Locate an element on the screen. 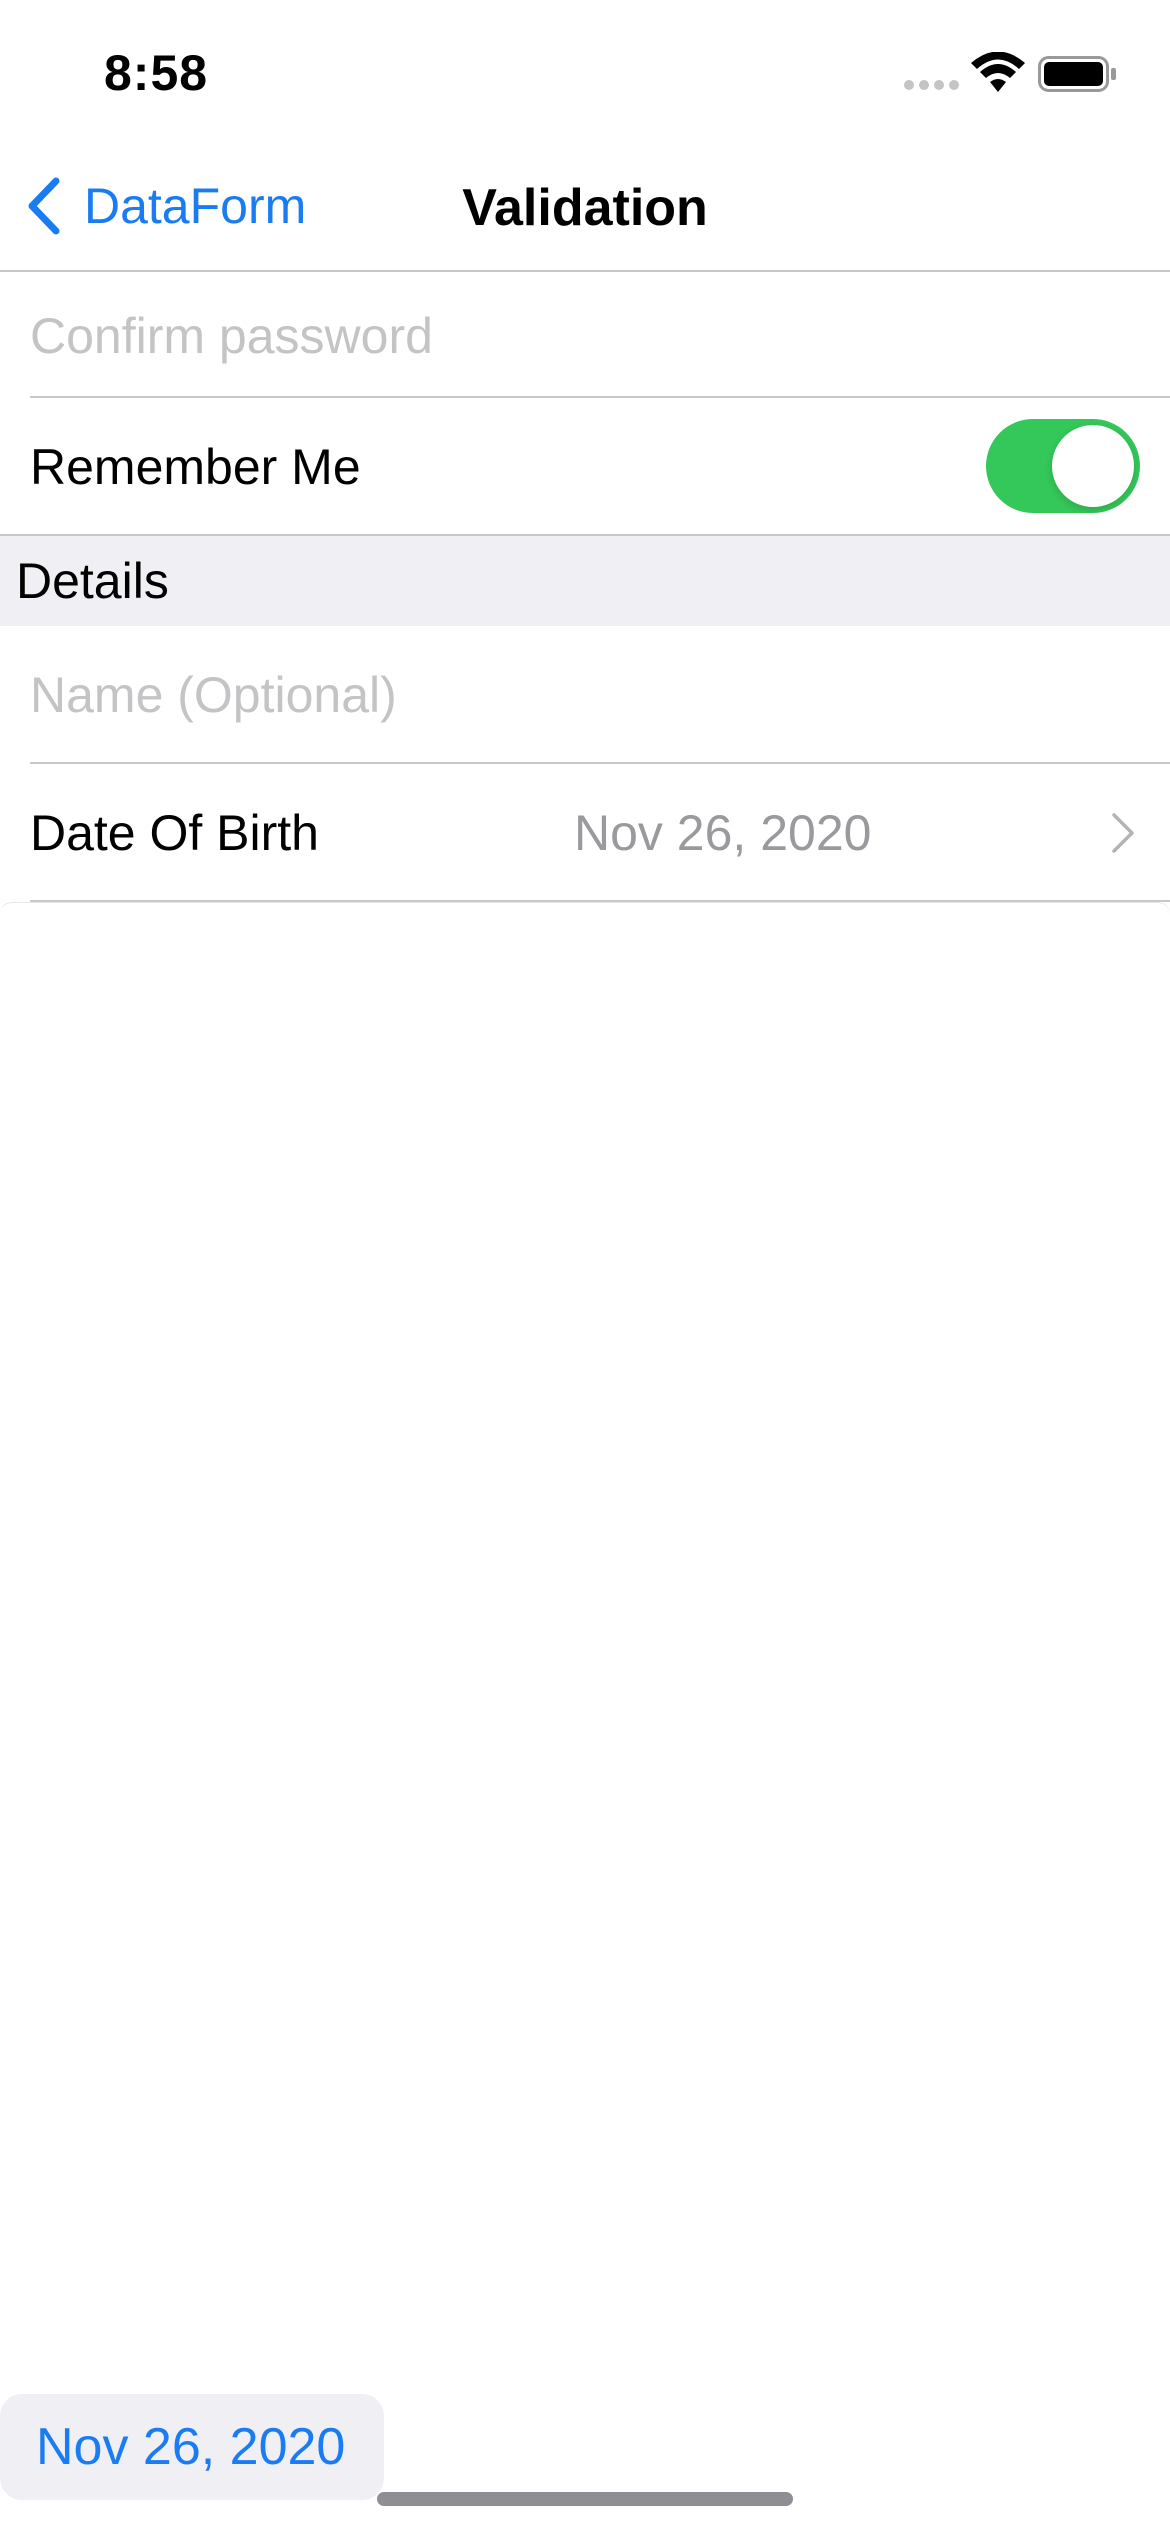 Image resolution: width=1170 pixels, height=2532 pixels. status-bar: 8:58 is located at coordinates (585, 70).